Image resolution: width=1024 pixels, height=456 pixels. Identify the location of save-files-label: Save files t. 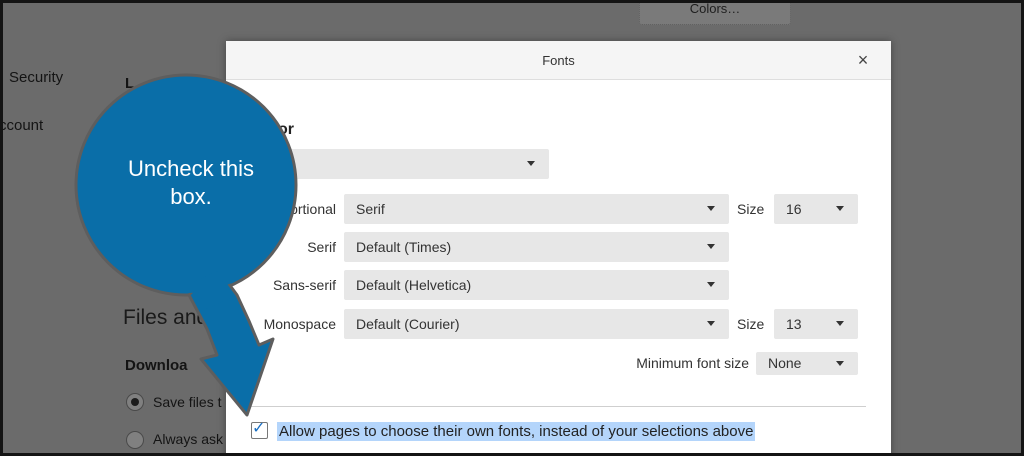
(187, 402).